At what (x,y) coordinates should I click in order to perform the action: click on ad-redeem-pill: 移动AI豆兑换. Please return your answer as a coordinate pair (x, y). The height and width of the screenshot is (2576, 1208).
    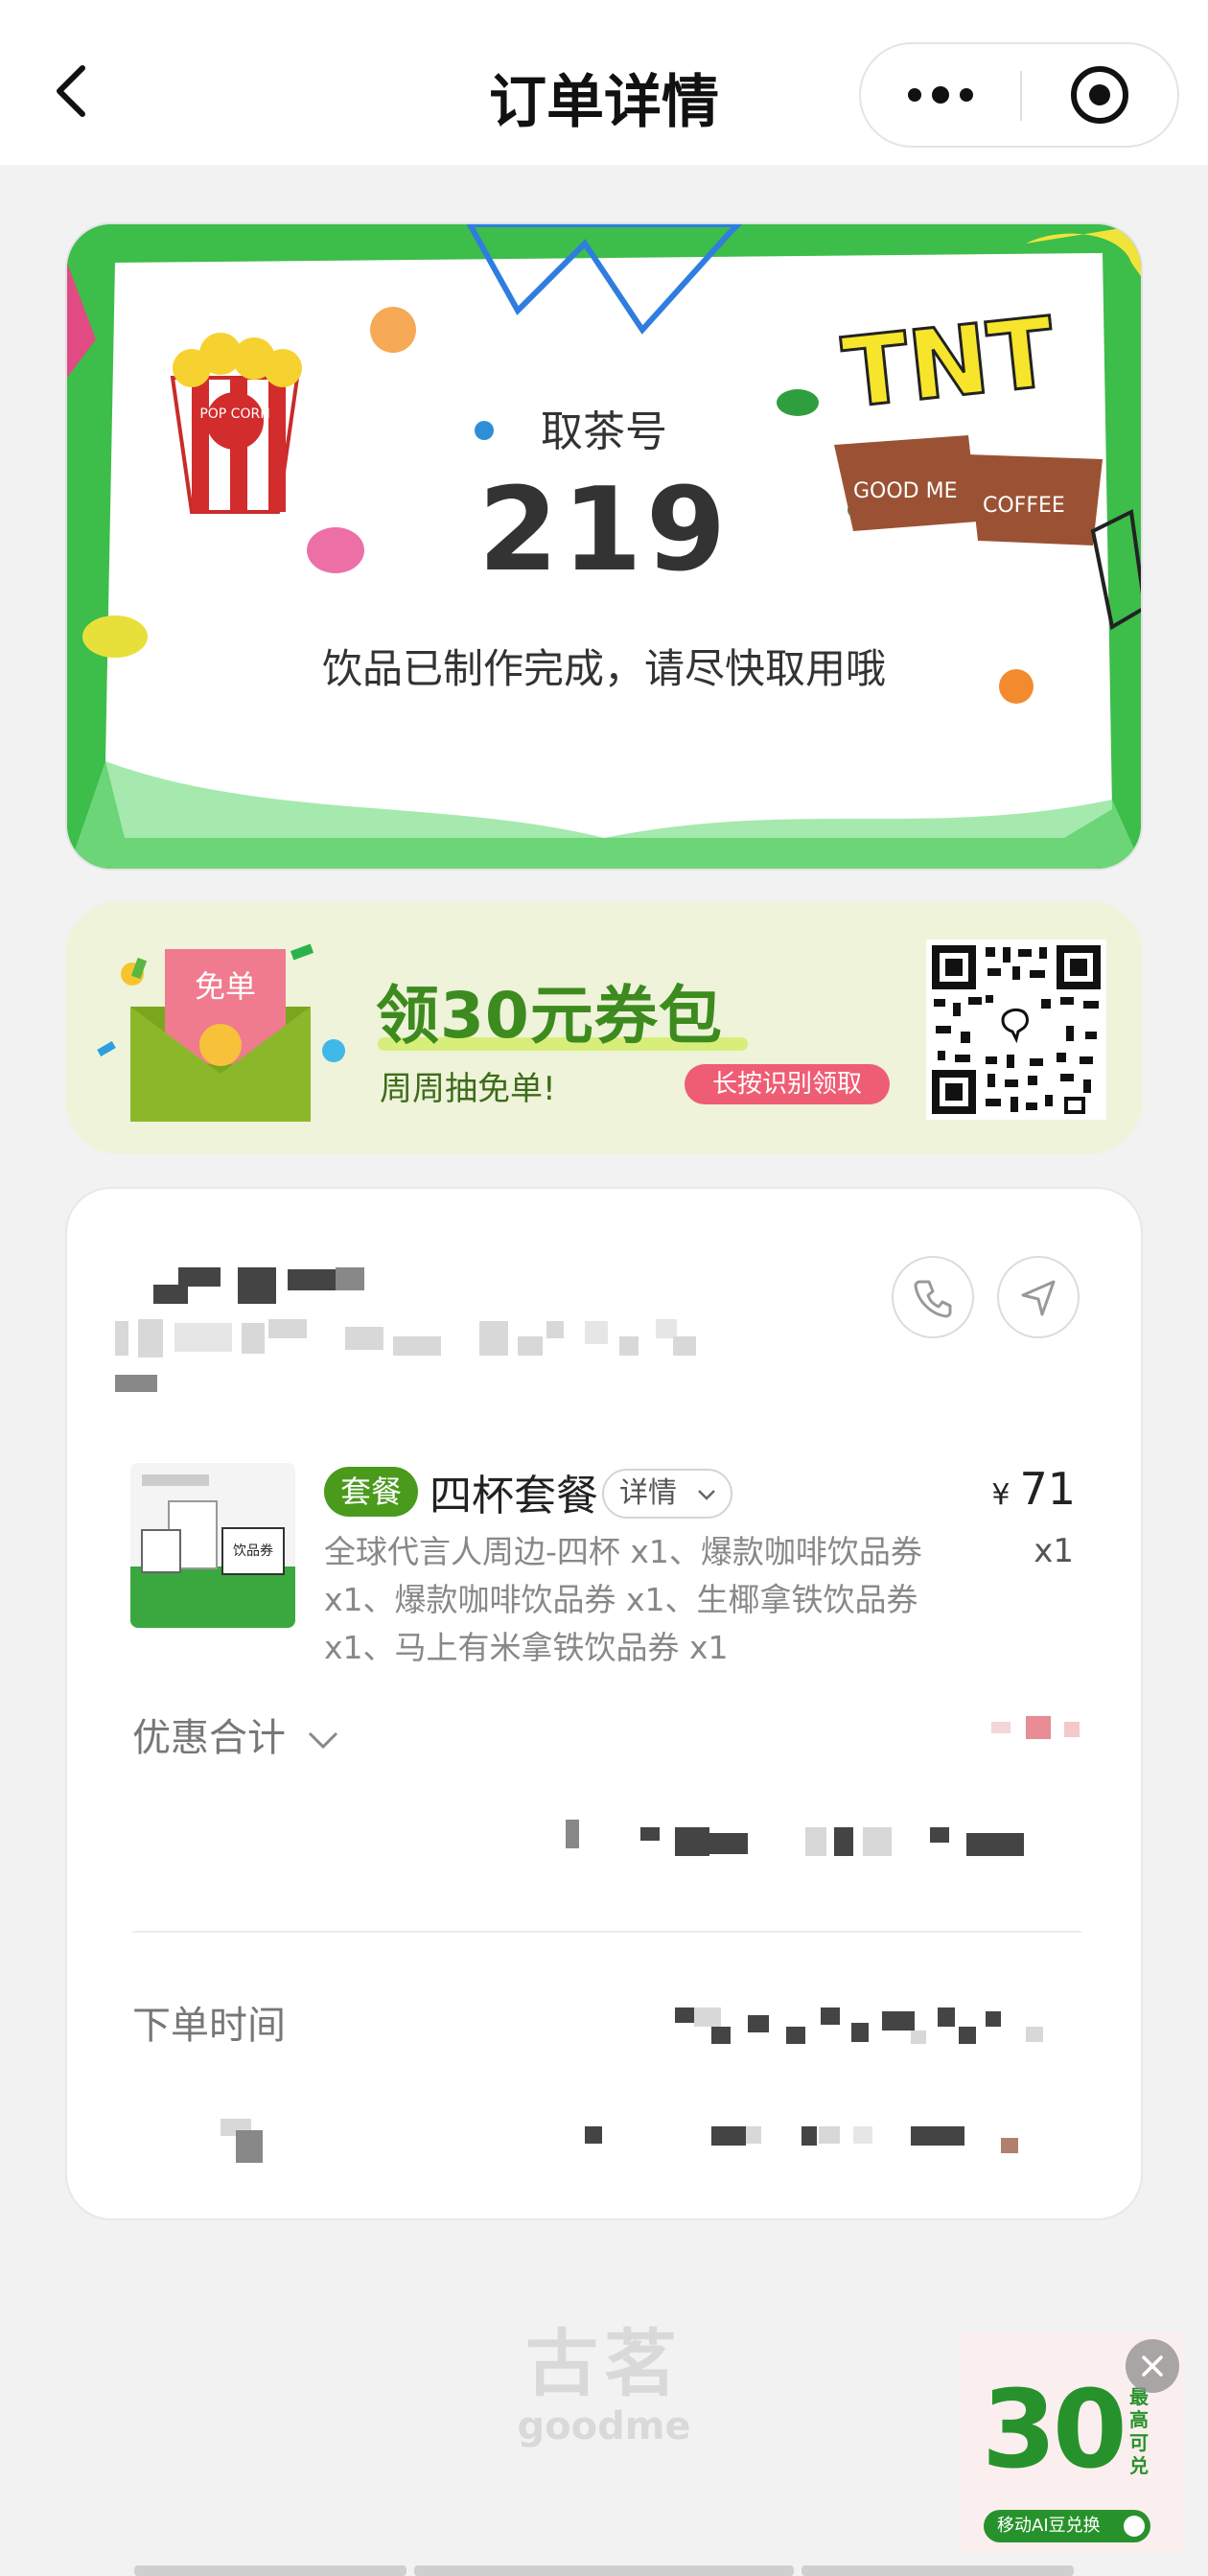
    Looking at the image, I should click on (1067, 2526).